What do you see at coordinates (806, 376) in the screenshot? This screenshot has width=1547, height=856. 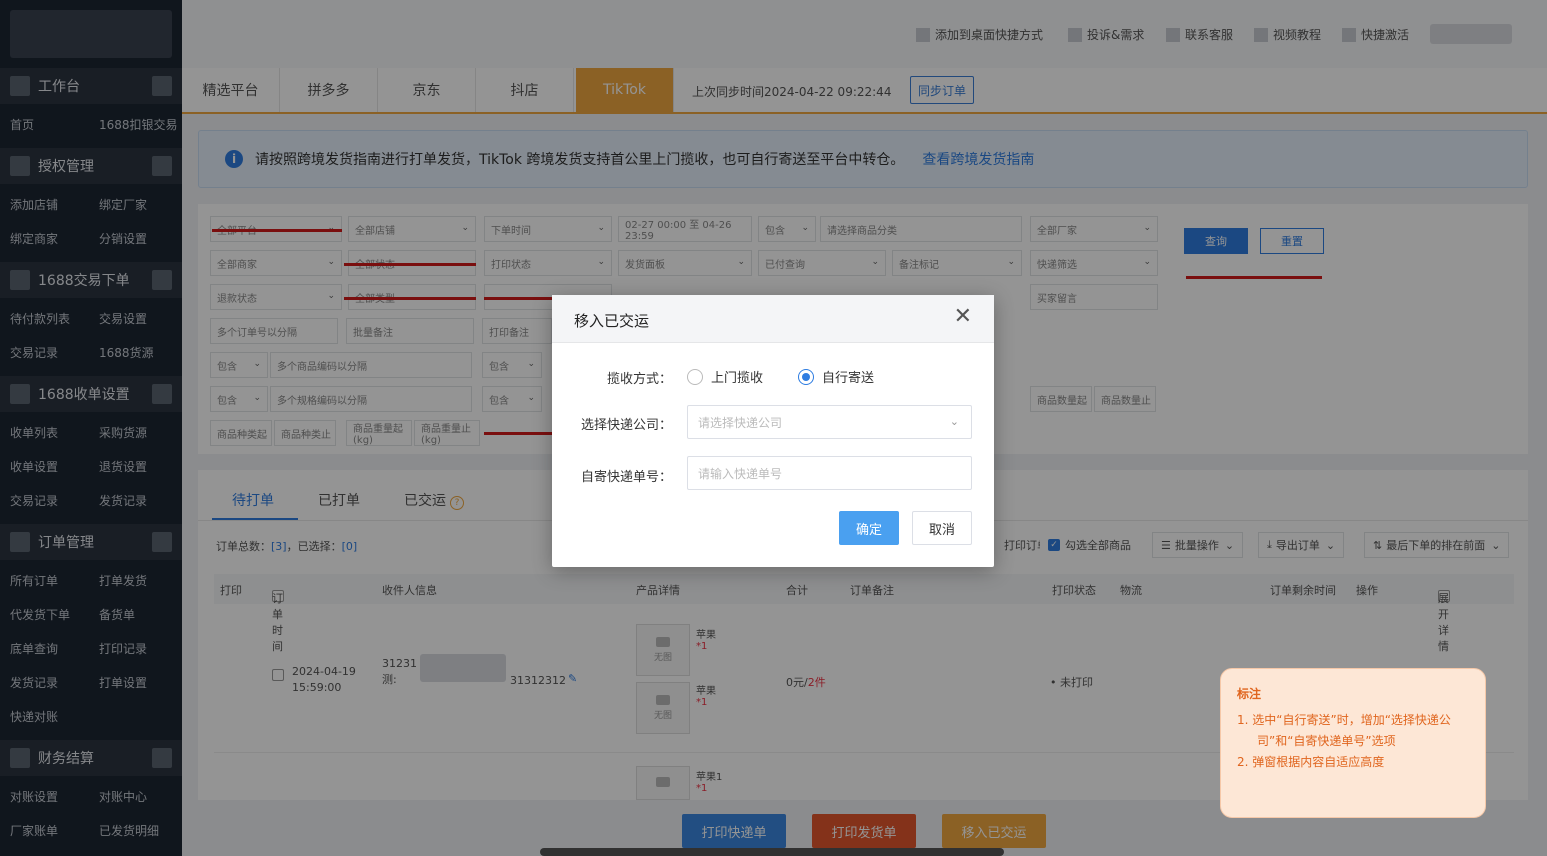 I see `radio-checked-icon` at bounding box center [806, 376].